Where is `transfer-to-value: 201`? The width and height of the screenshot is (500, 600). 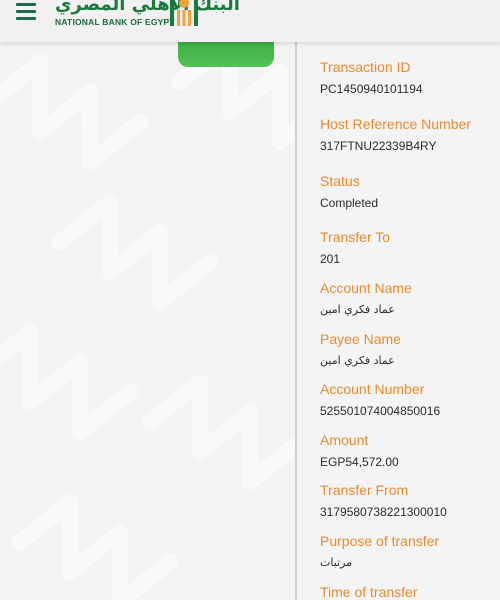 transfer-to-value: 201 is located at coordinates (330, 259).